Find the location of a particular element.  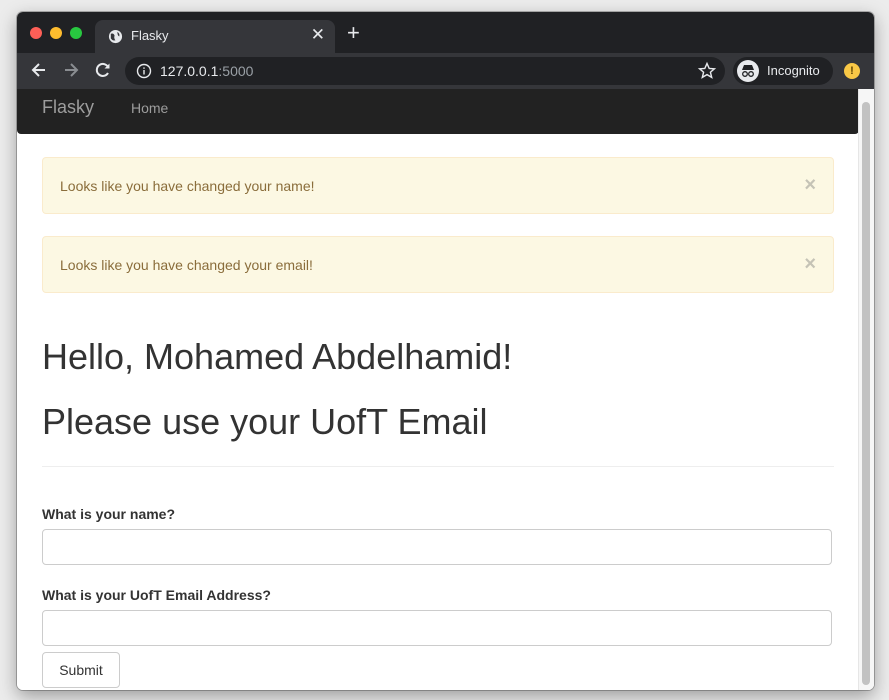

name-input is located at coordinates (437, 547).